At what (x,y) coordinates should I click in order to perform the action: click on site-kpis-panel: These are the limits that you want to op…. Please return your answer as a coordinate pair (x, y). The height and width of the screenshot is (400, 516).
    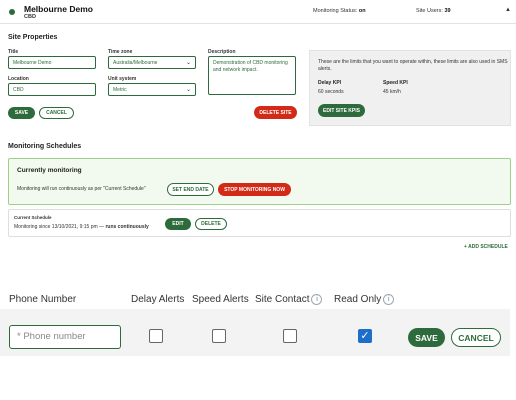
    Looking at the image, I should click on (410, 88).